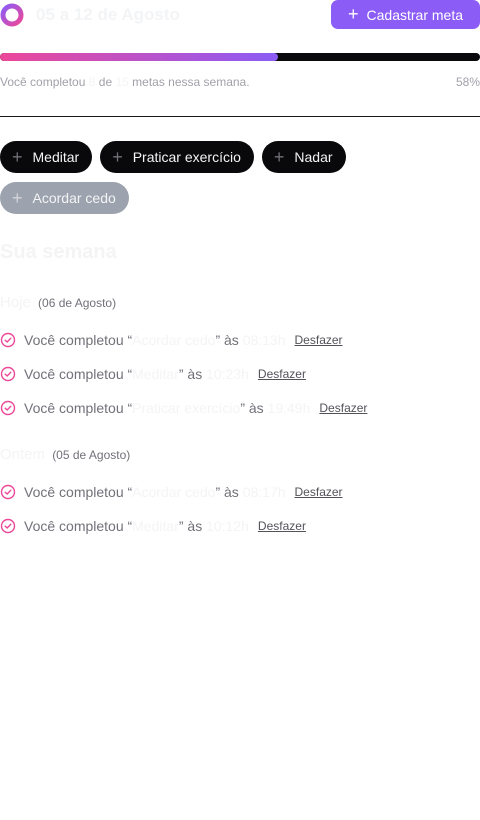 The width and height of the screenshot is (480, 820). Describe the element at coordinates (289, 408) in the screenshot. I see `entry-time: 19:49h` at that location.